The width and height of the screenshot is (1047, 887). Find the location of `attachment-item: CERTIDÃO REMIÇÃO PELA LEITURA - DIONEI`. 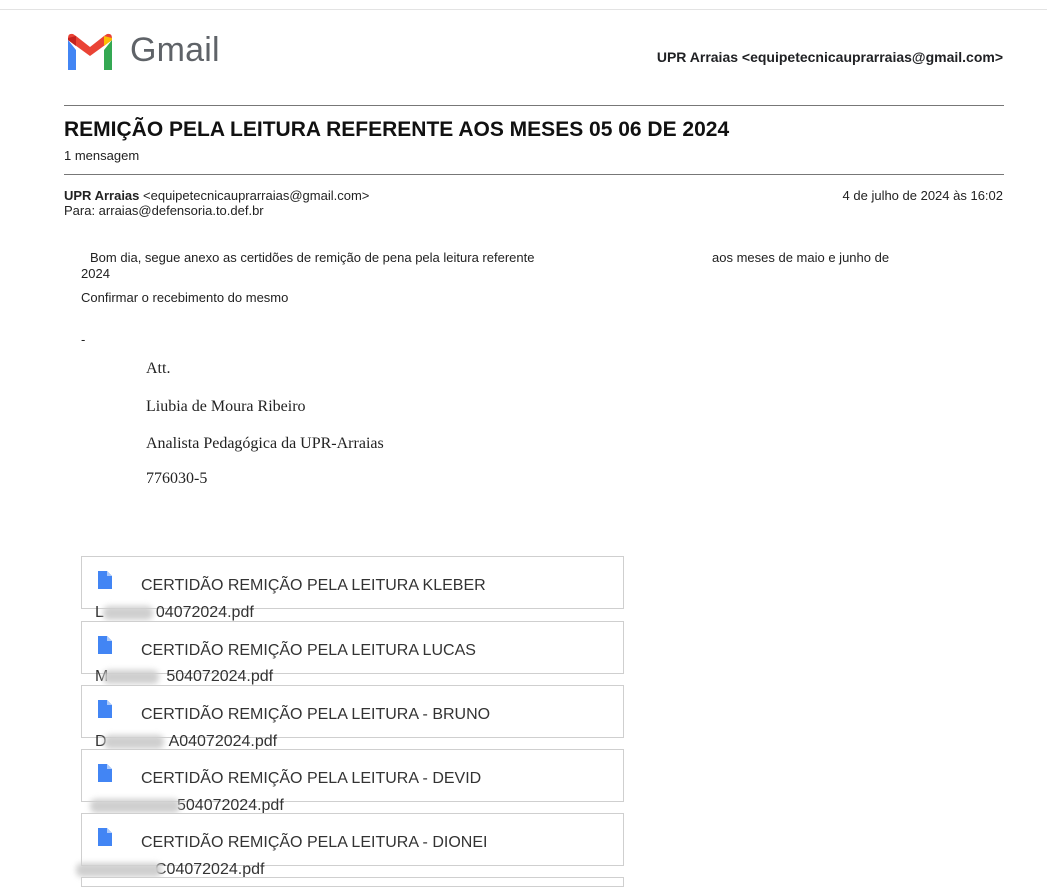

attachment-item: CERTIDÃO REMIÇÃO PELA LEITURA - DIONEI is located at coordinates (352, 839).